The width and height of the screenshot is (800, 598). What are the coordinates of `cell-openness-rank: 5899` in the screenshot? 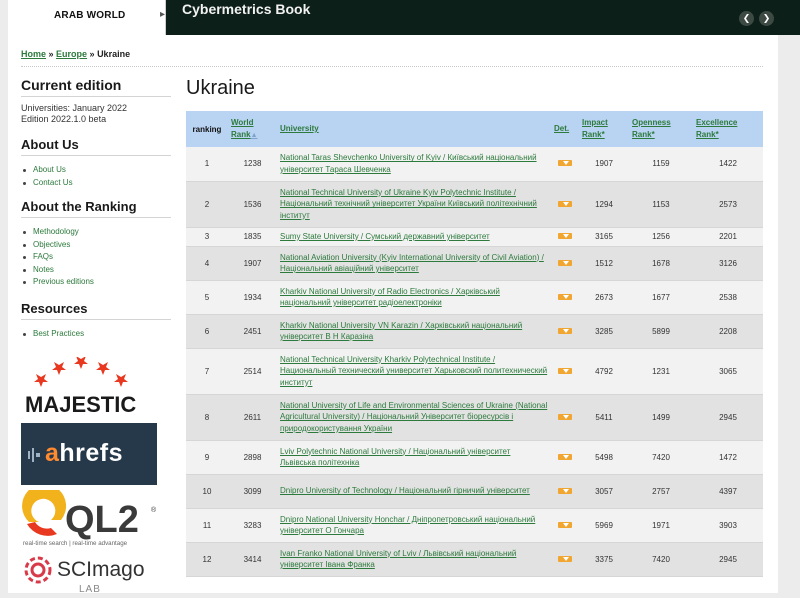 It's located at (661, 331).